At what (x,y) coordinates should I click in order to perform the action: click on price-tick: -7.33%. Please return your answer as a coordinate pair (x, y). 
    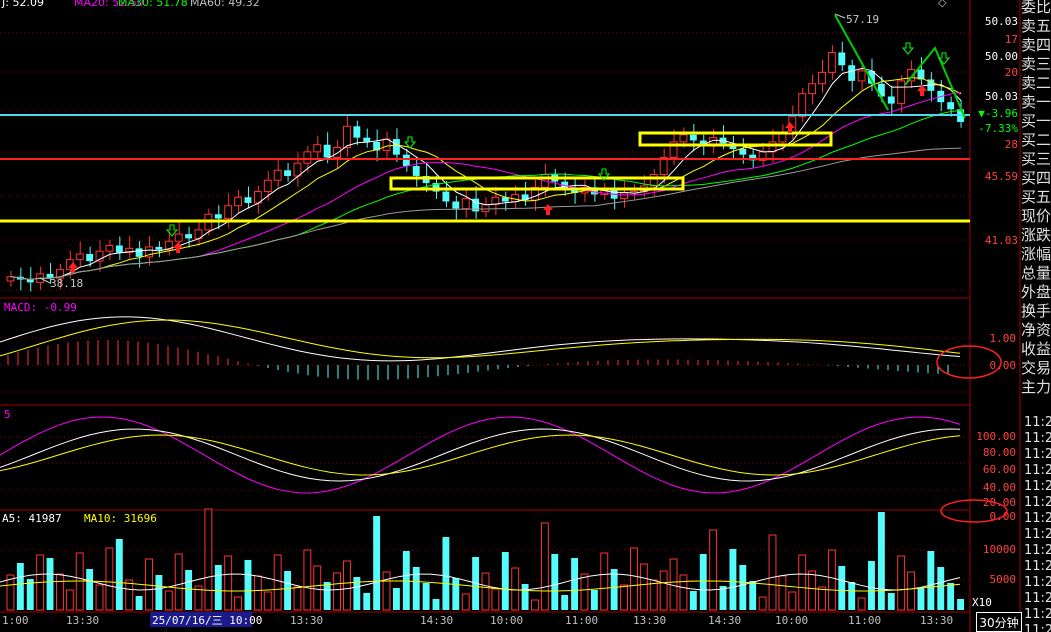
    Looking at the image, I should click on (998, 128).